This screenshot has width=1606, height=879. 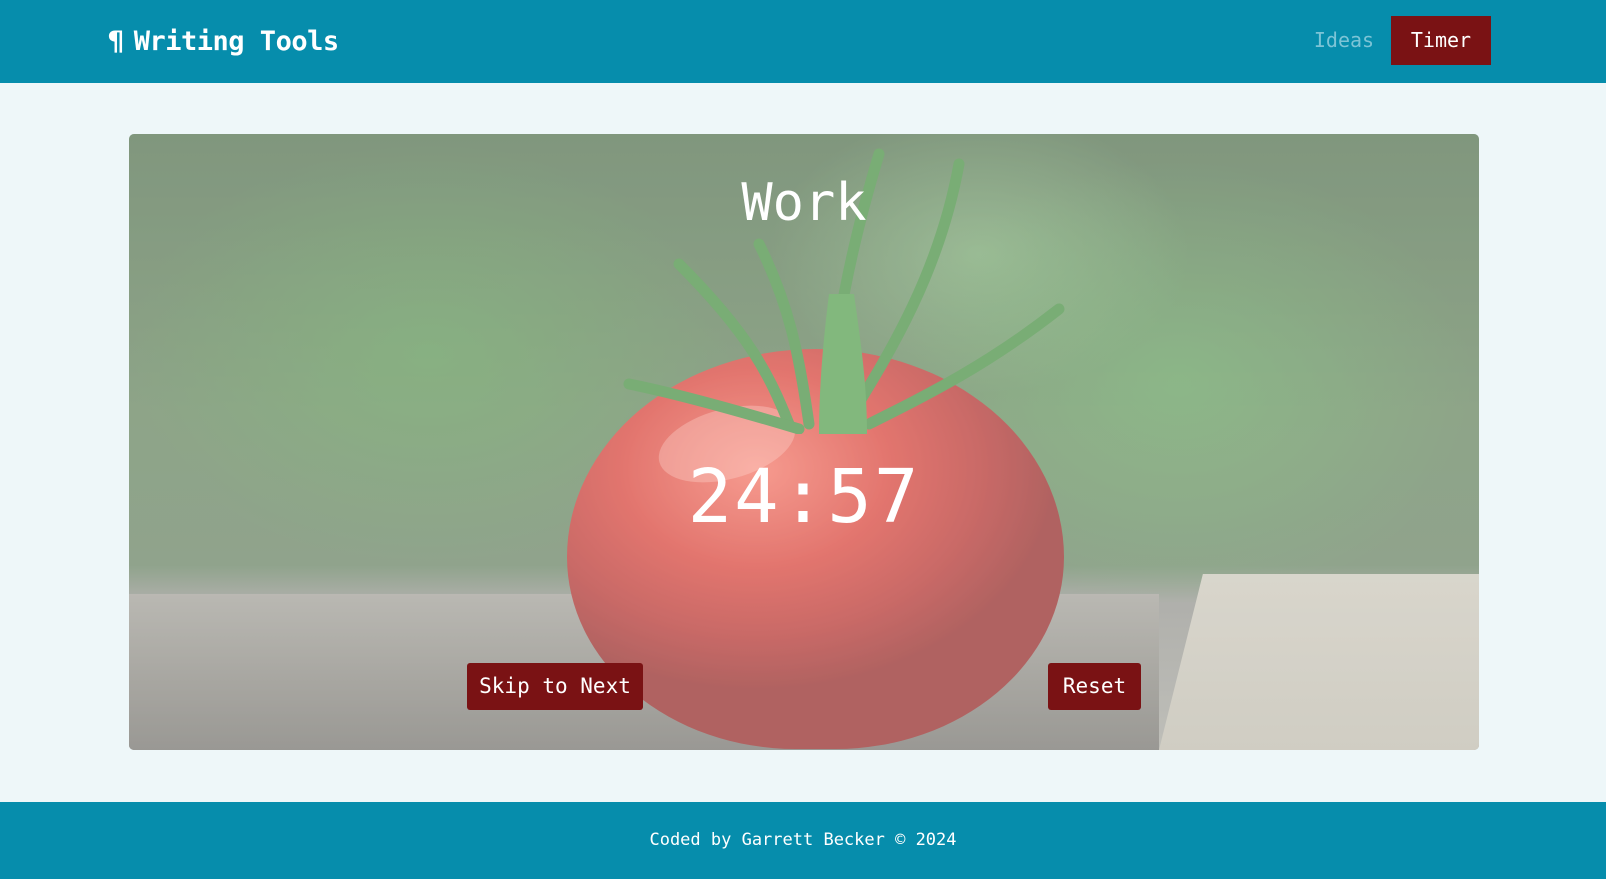 I want to click on skip-to-next-button: Skip to Next, so click(x=555, y=686).